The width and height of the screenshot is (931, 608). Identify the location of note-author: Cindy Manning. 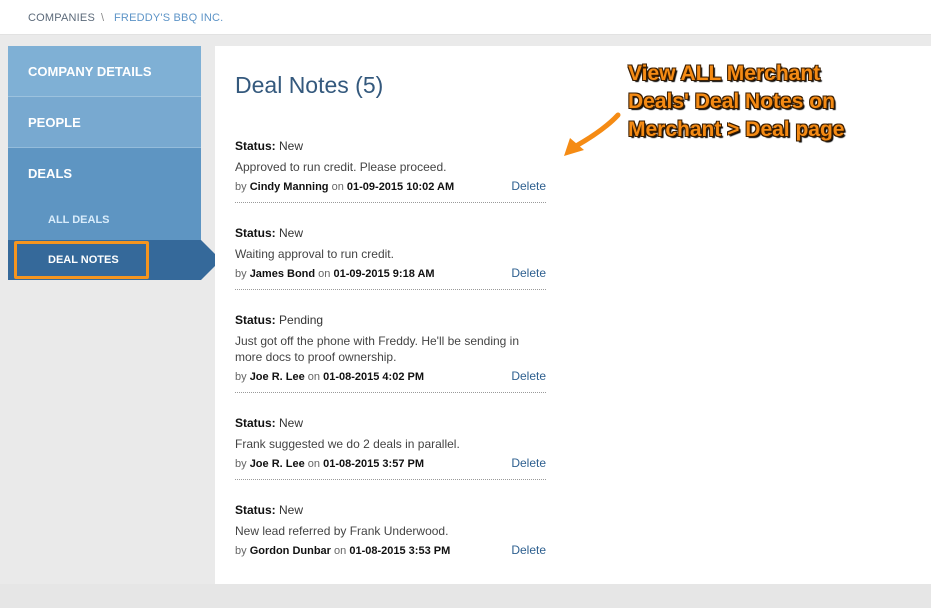
(289, 187).